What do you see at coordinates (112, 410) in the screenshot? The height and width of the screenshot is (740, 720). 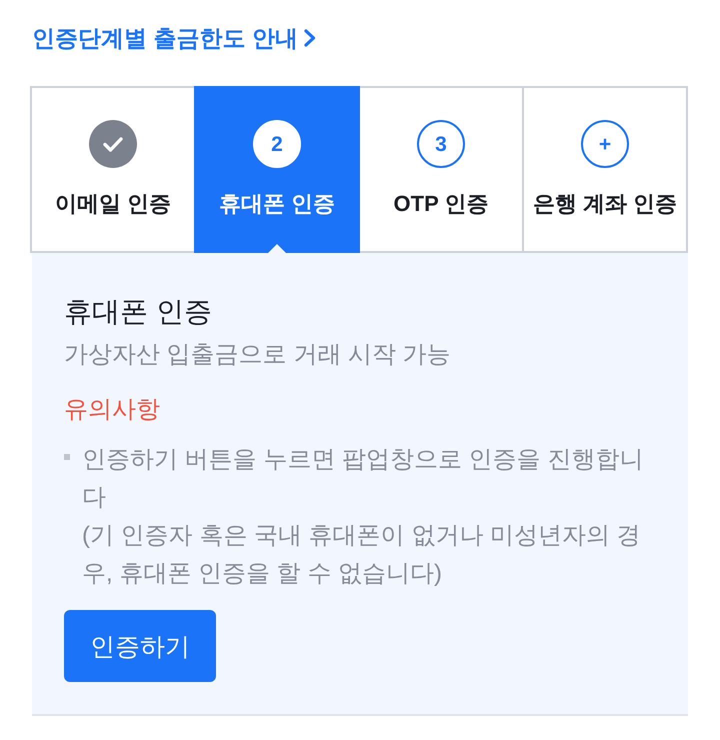 I see `notice-heading: 유의사항` at bounding box center [112, 410].